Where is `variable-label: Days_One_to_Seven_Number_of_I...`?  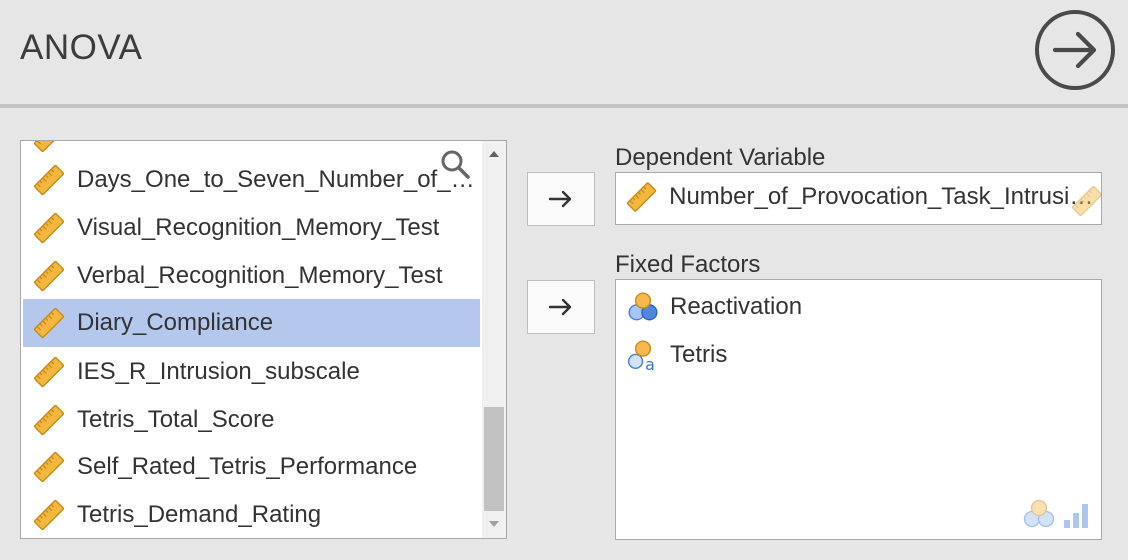
variable-label: Days_One_to_Seven_Number_of_I... is located at coordinates (276, 179).